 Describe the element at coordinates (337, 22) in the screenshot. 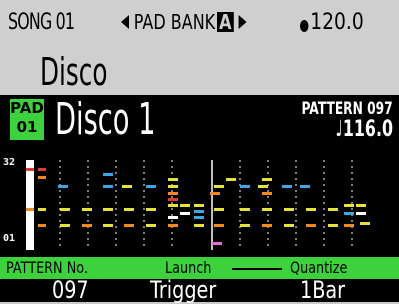

I see `tempo-value: 120.0` at that location.